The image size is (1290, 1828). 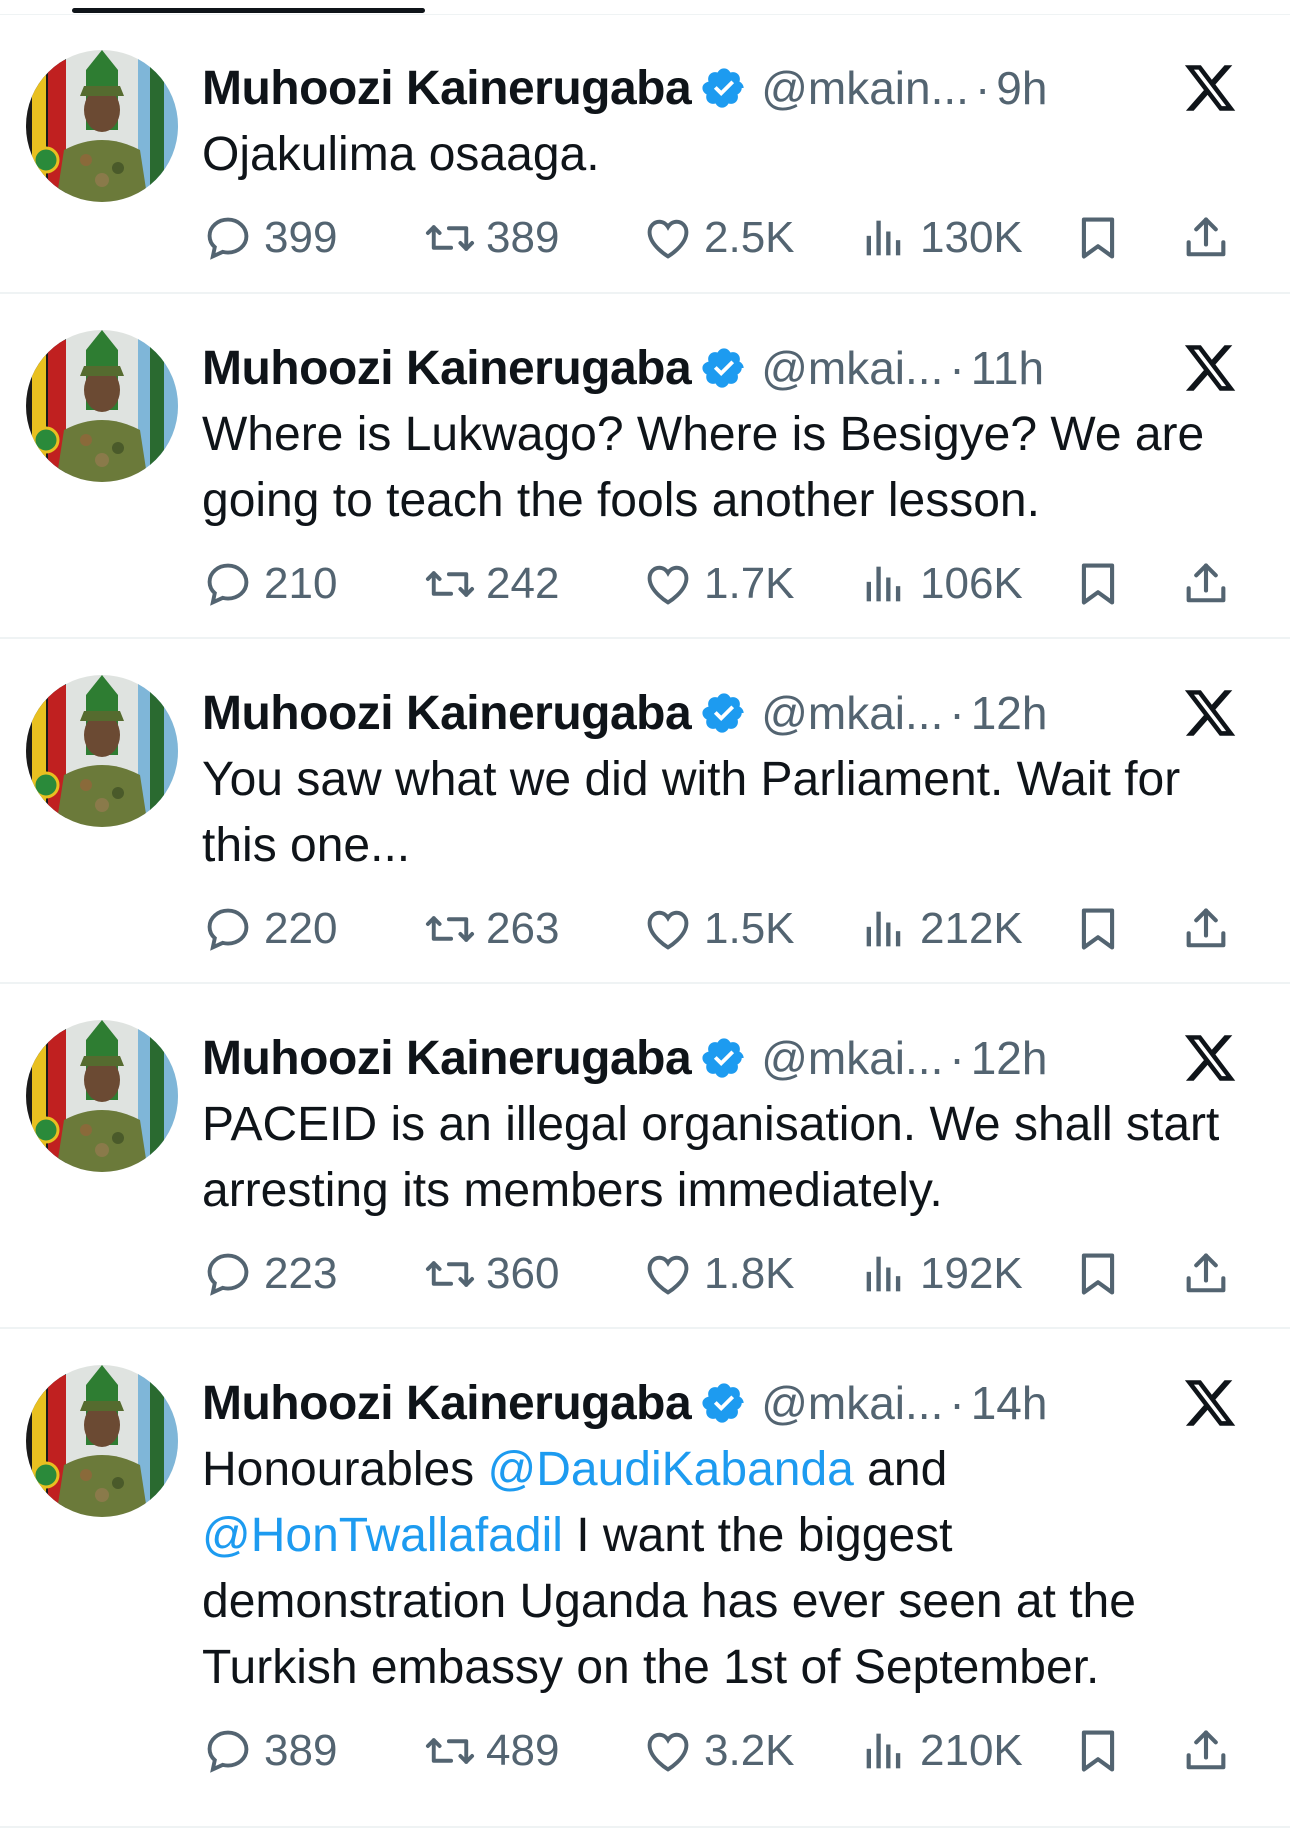 I want to click on tweet-header: Muhoozi Kainerugaba @mkain... · 9h, so click(x=624, y=88).